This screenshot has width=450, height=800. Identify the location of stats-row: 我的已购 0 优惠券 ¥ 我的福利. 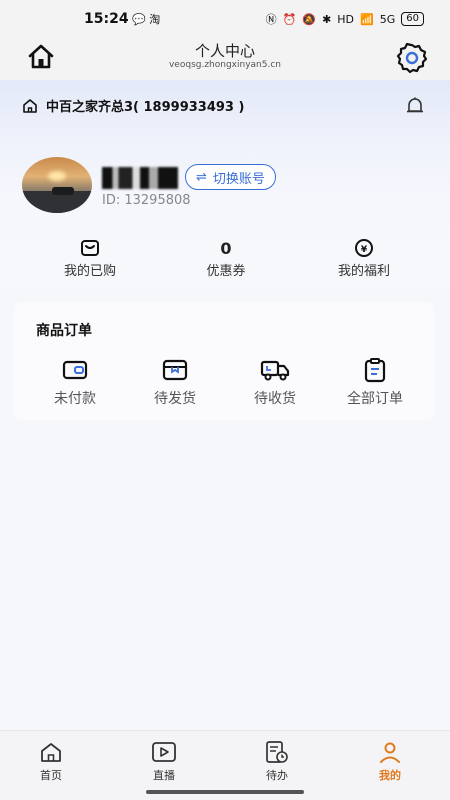
(225, 260).